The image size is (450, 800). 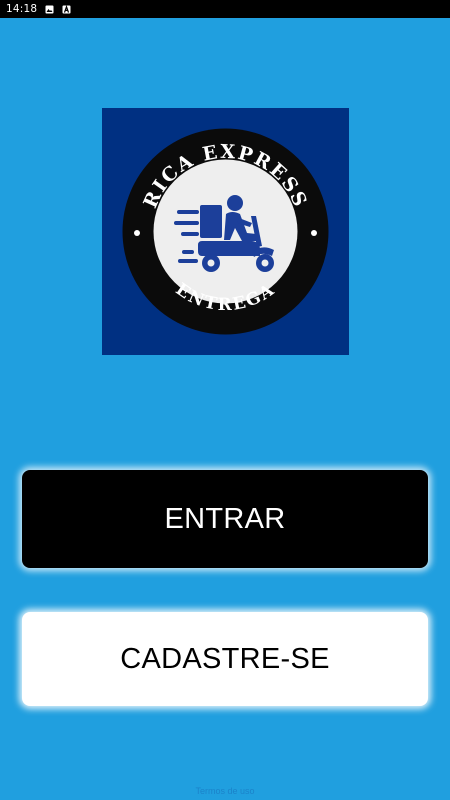 I want to click on logo-dot-right, so click(x=314, y=233).